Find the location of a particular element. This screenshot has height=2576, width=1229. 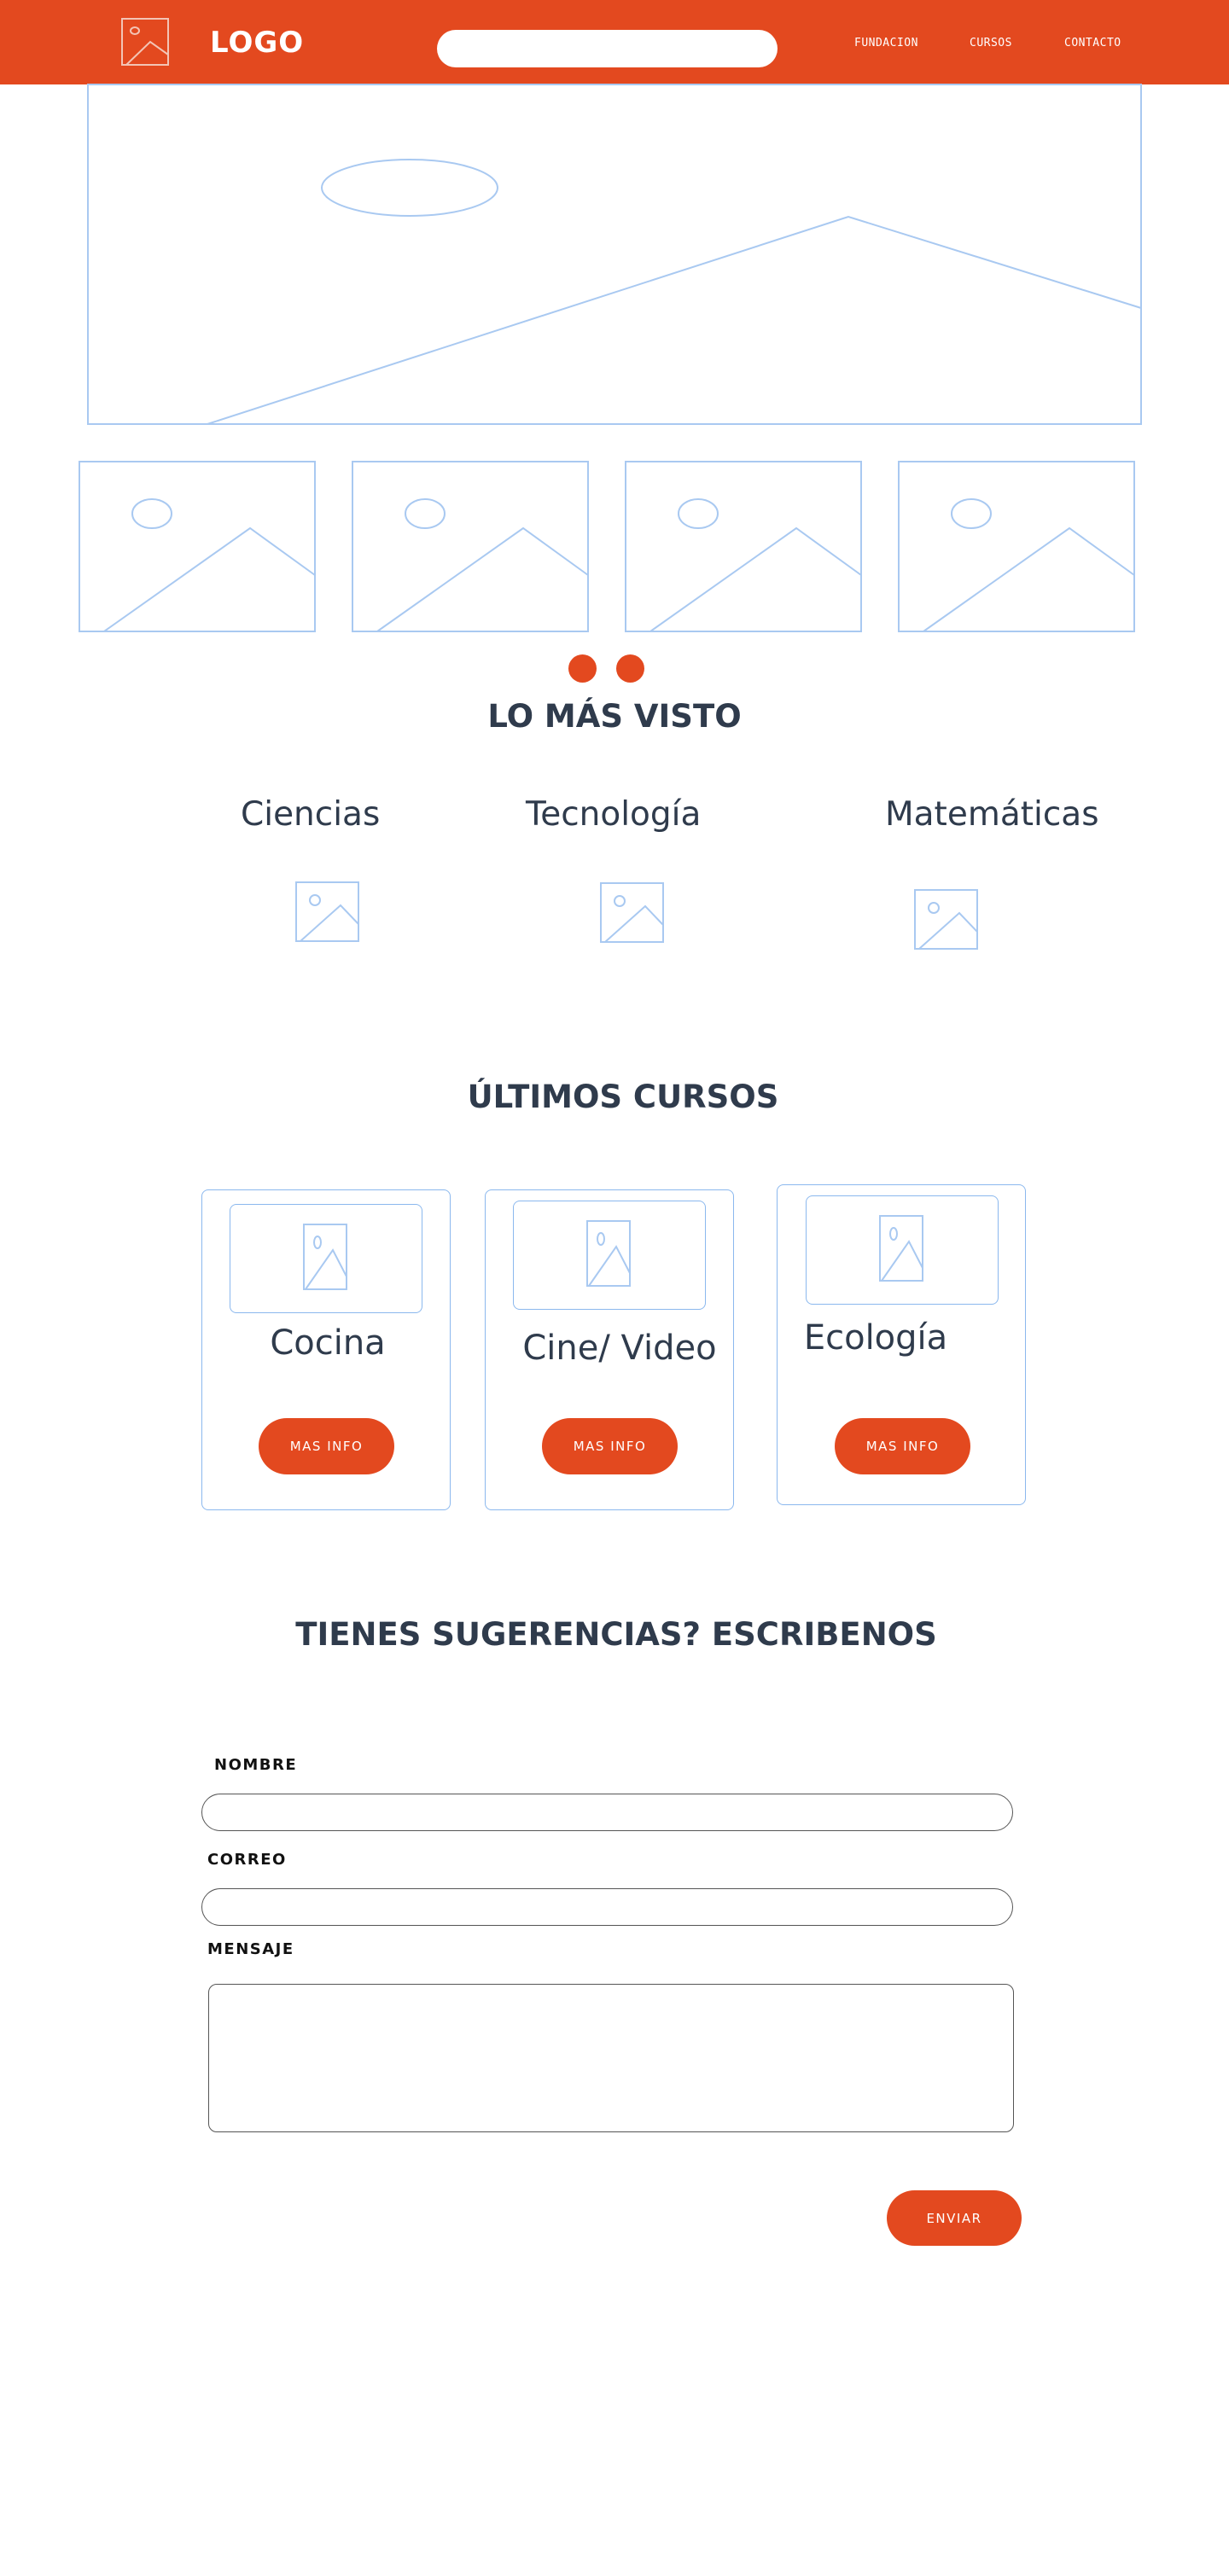

category-tecnologia-image-icon is located at coordinates (632, 912).